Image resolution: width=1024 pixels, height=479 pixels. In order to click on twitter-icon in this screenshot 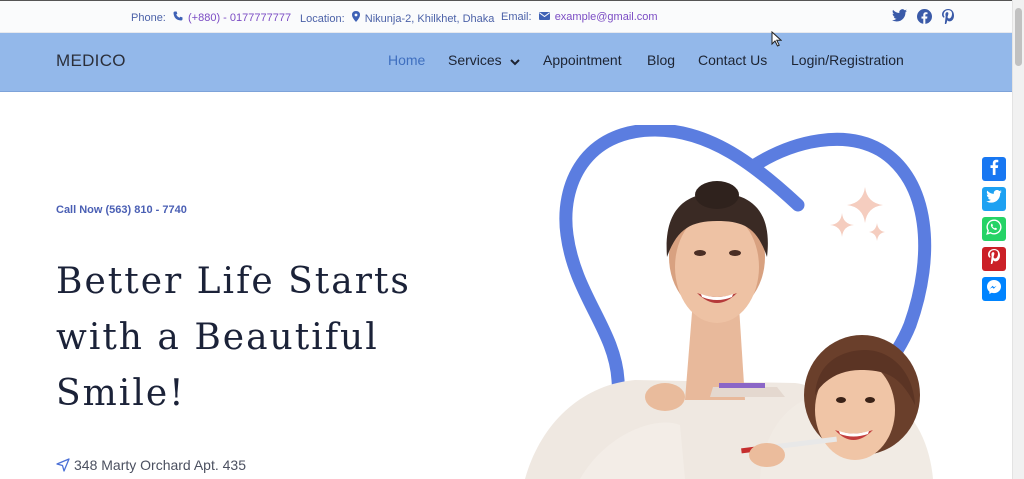, I will do `click(899, 19)`.